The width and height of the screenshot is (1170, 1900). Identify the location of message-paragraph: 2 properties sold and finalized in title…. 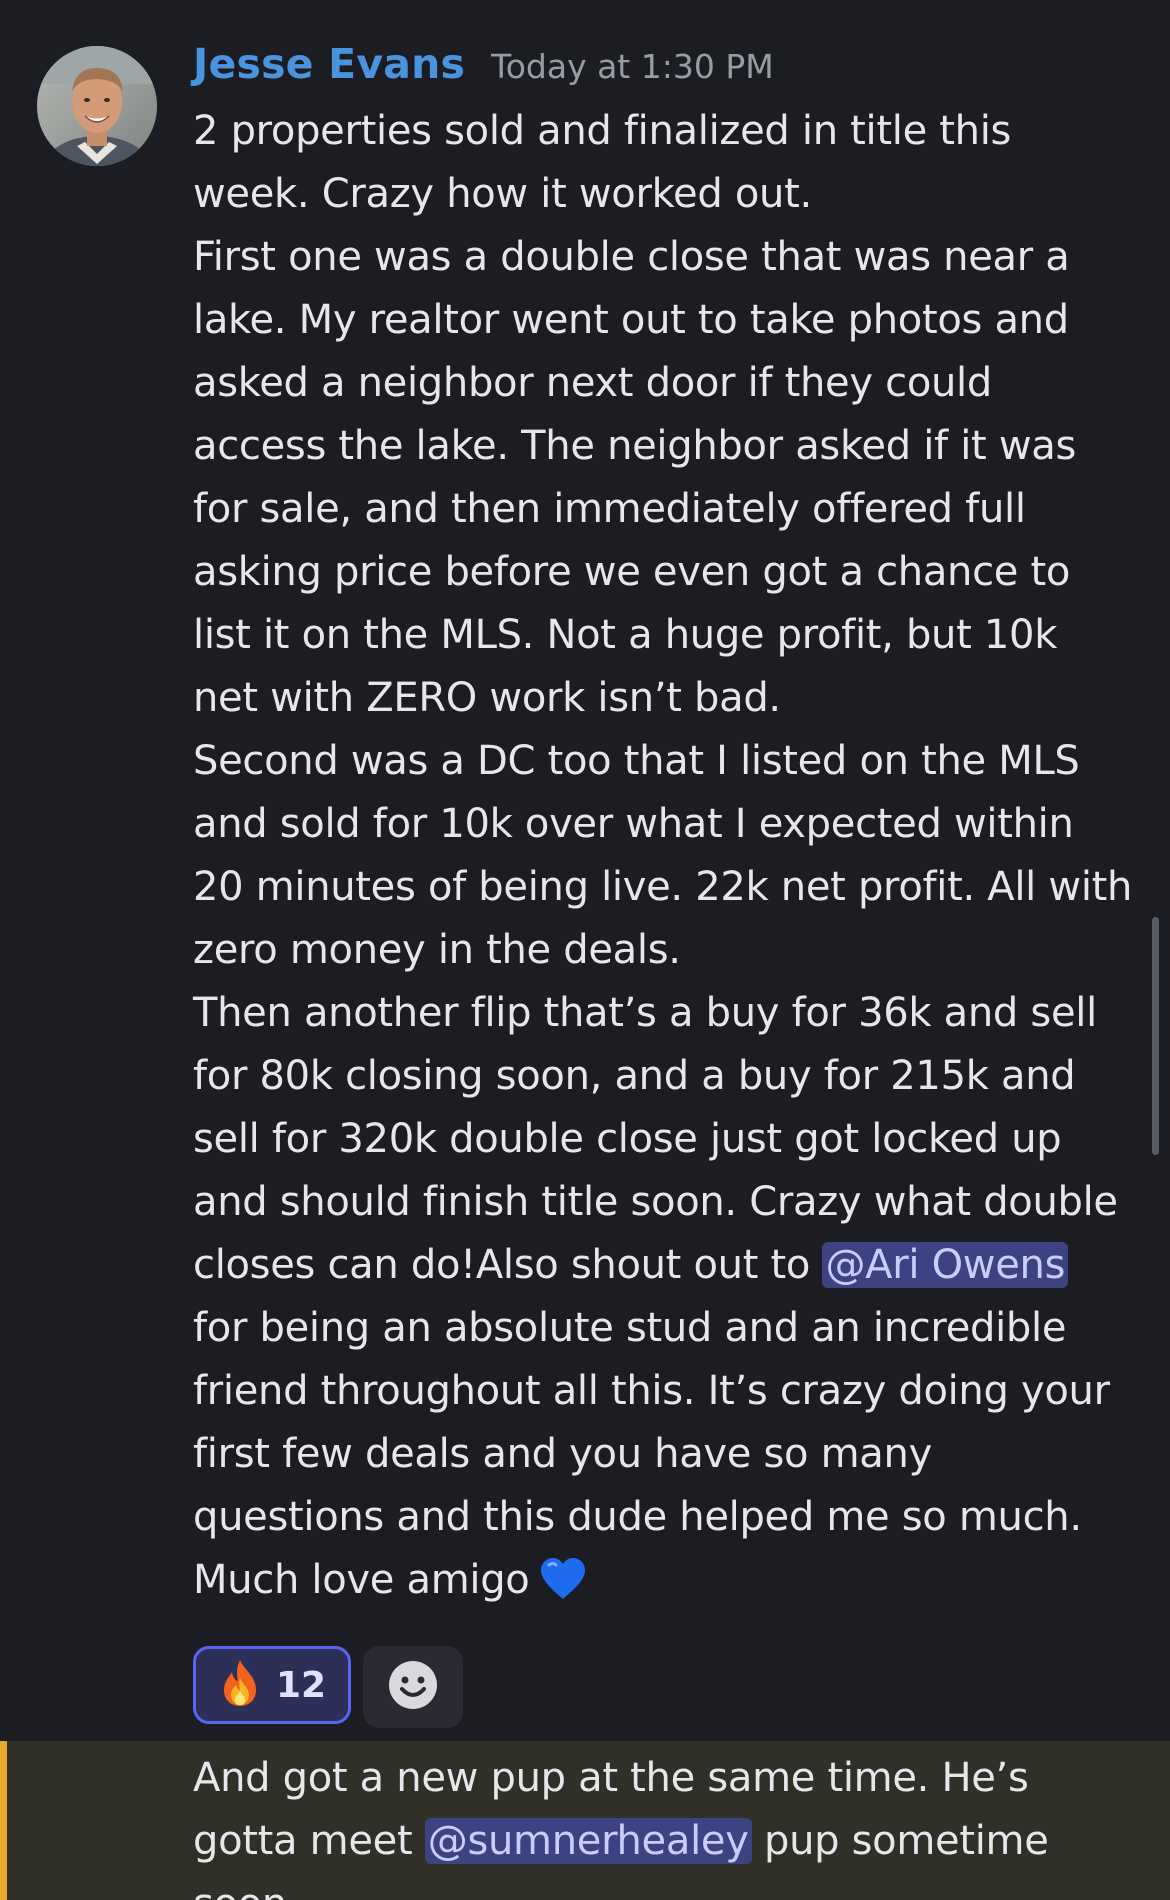
(608, 162).